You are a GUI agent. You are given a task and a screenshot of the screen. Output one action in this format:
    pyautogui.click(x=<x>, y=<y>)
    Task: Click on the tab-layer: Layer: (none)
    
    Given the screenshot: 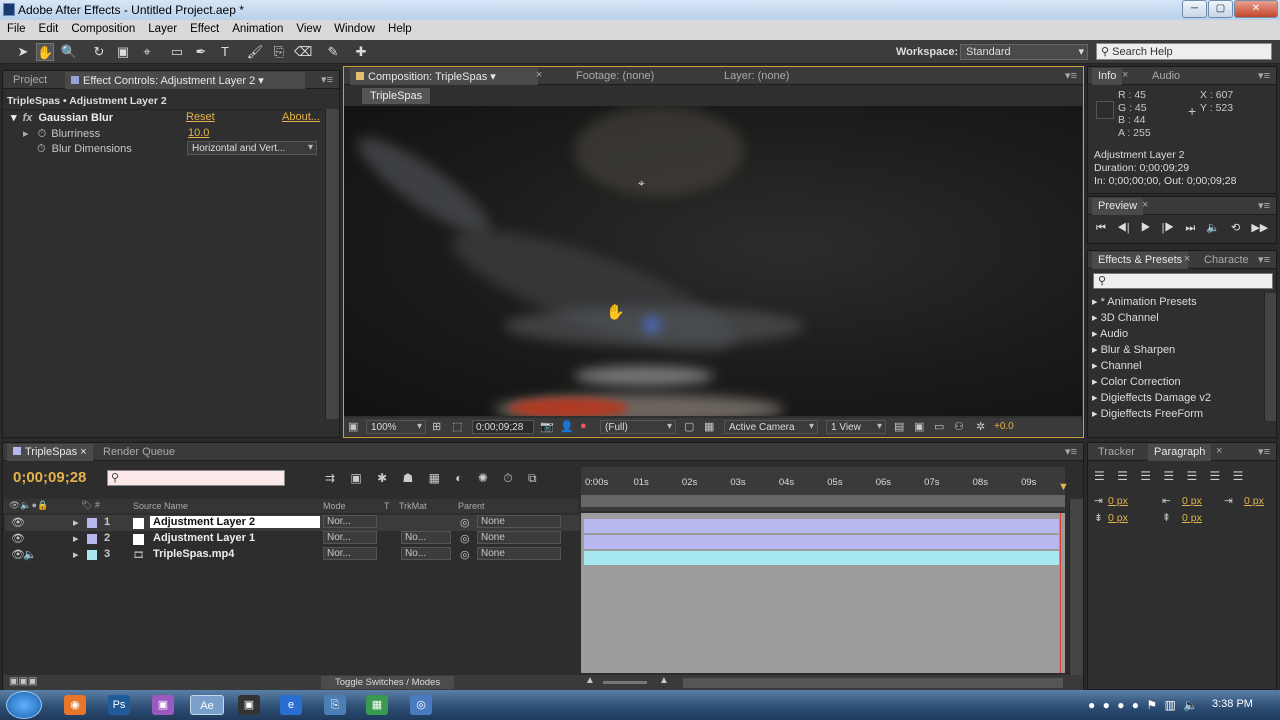 What is the action you would take?
    pyautogui.click(x=756, y=76)
    